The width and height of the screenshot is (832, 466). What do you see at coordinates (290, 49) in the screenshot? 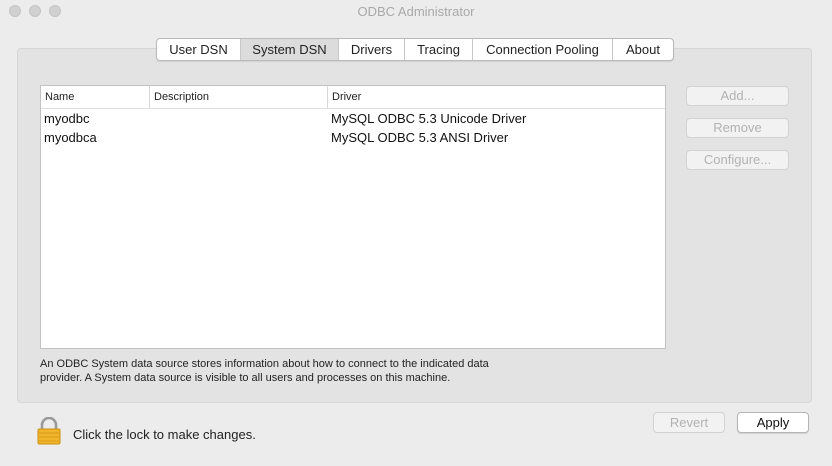
I see `tab-system-dsn: System DSN` at bounding box center [290, 49].